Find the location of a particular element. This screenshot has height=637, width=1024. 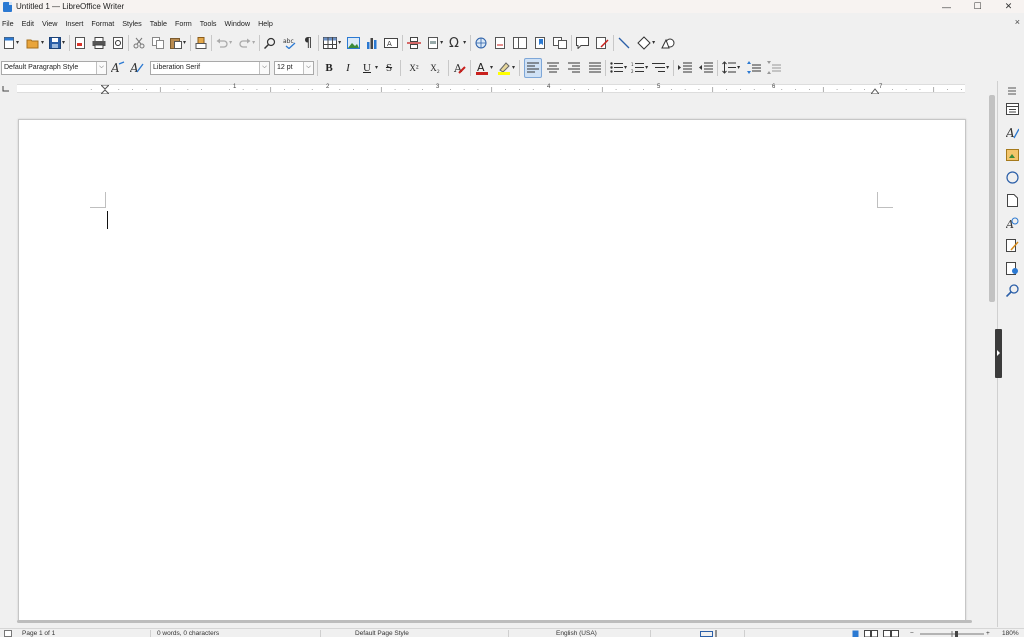

find-replace-button is located at coordinates (270, 43).